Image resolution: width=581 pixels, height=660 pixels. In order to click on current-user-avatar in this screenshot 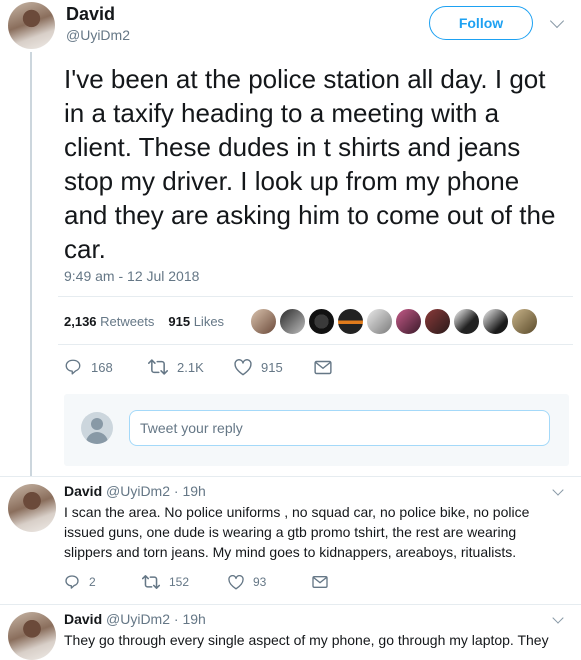, I will do `click(97, 428)`.